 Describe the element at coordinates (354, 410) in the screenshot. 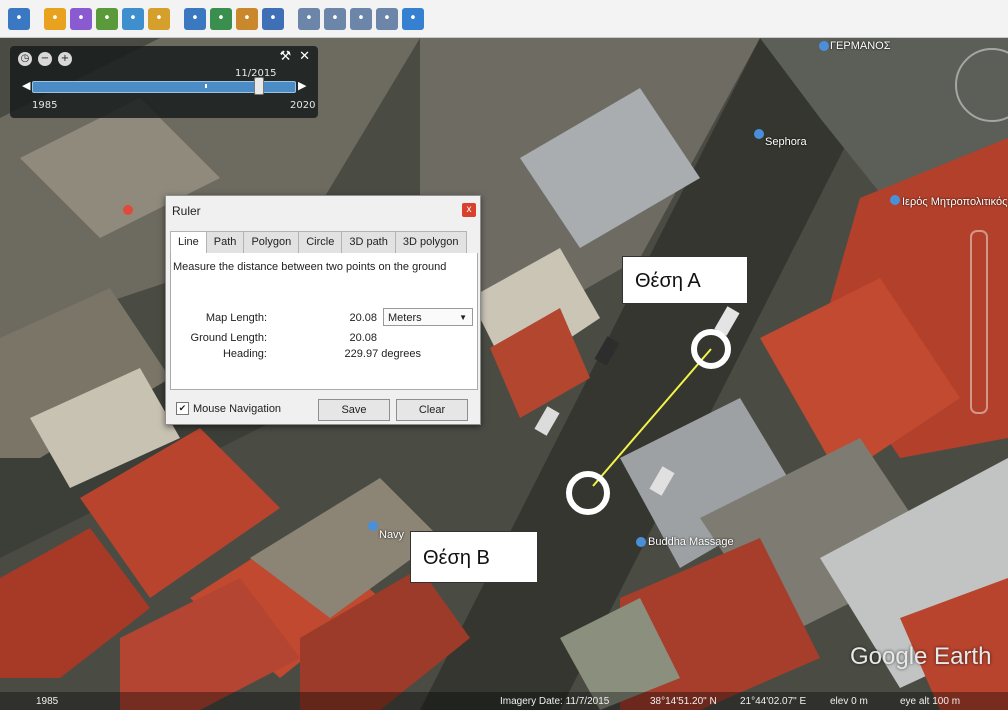

I see `save-button: Save` at that location.